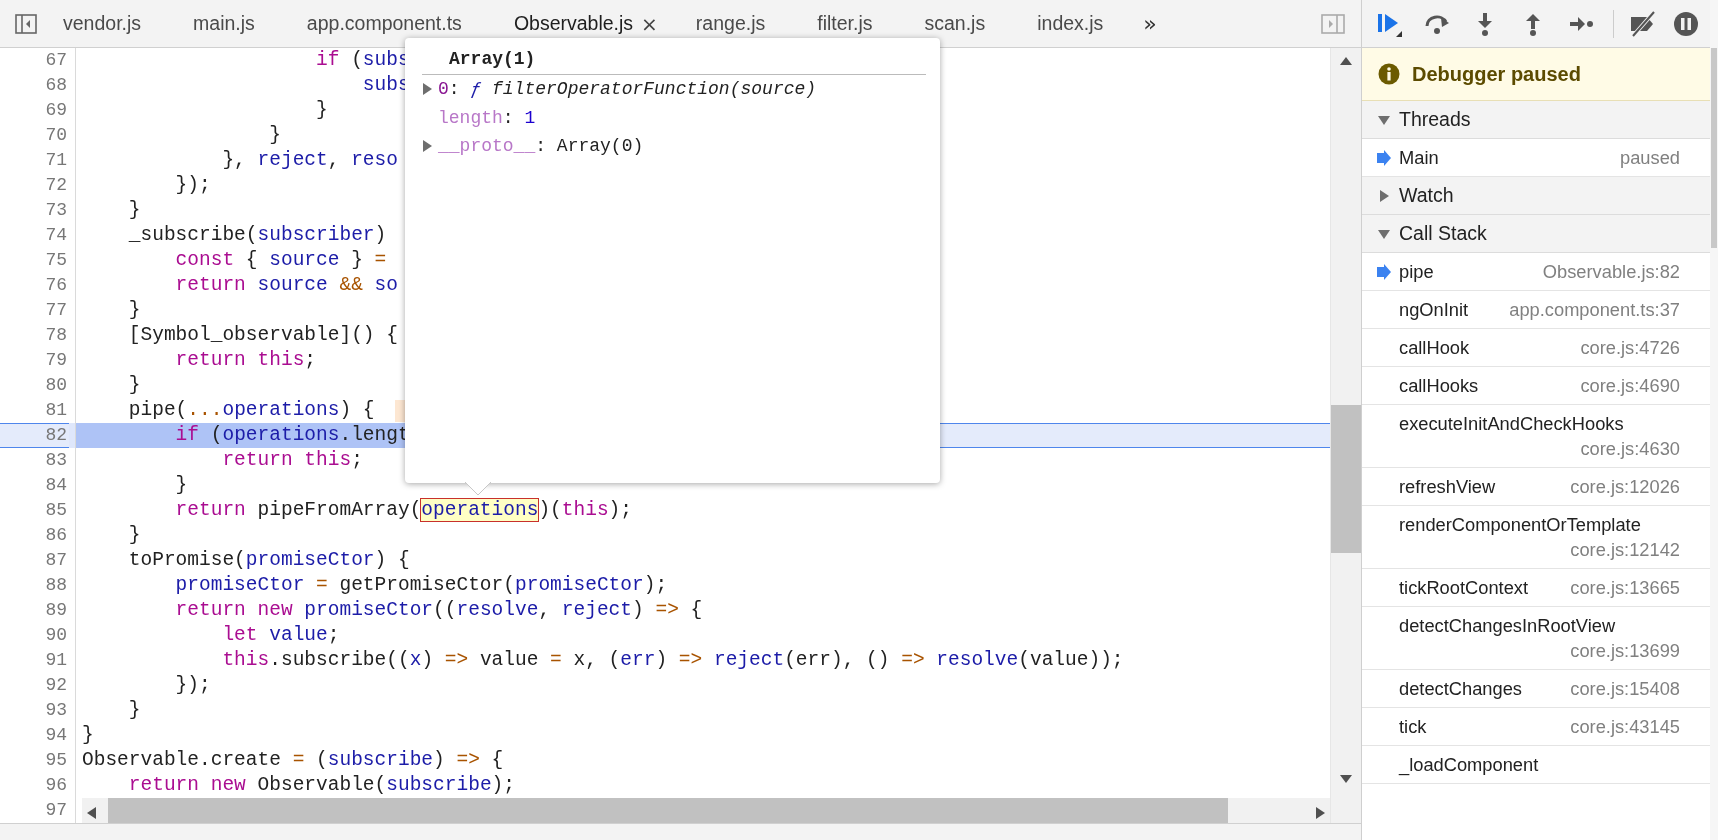 Image resolution: width=1718 pixels, height=840 pixels. I want to click on sidebar-toggle-icon, so click(26, 23).